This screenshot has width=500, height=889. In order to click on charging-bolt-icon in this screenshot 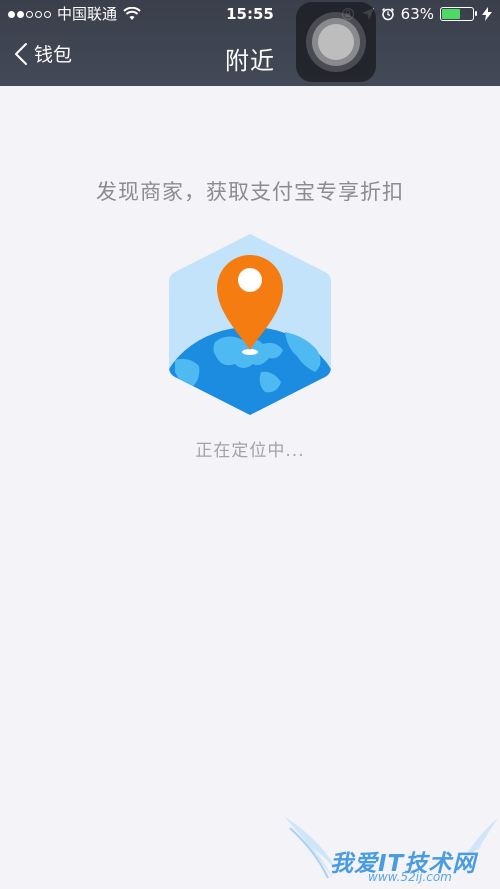, I will do `click(487, 14)`.